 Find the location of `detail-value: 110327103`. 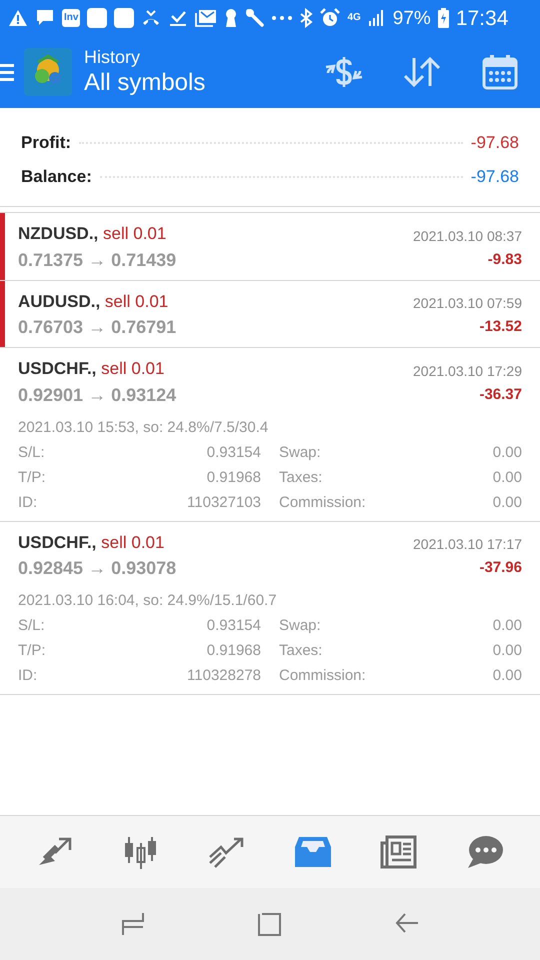

detail-value: 110327103 is located at coordinates (223, 502).